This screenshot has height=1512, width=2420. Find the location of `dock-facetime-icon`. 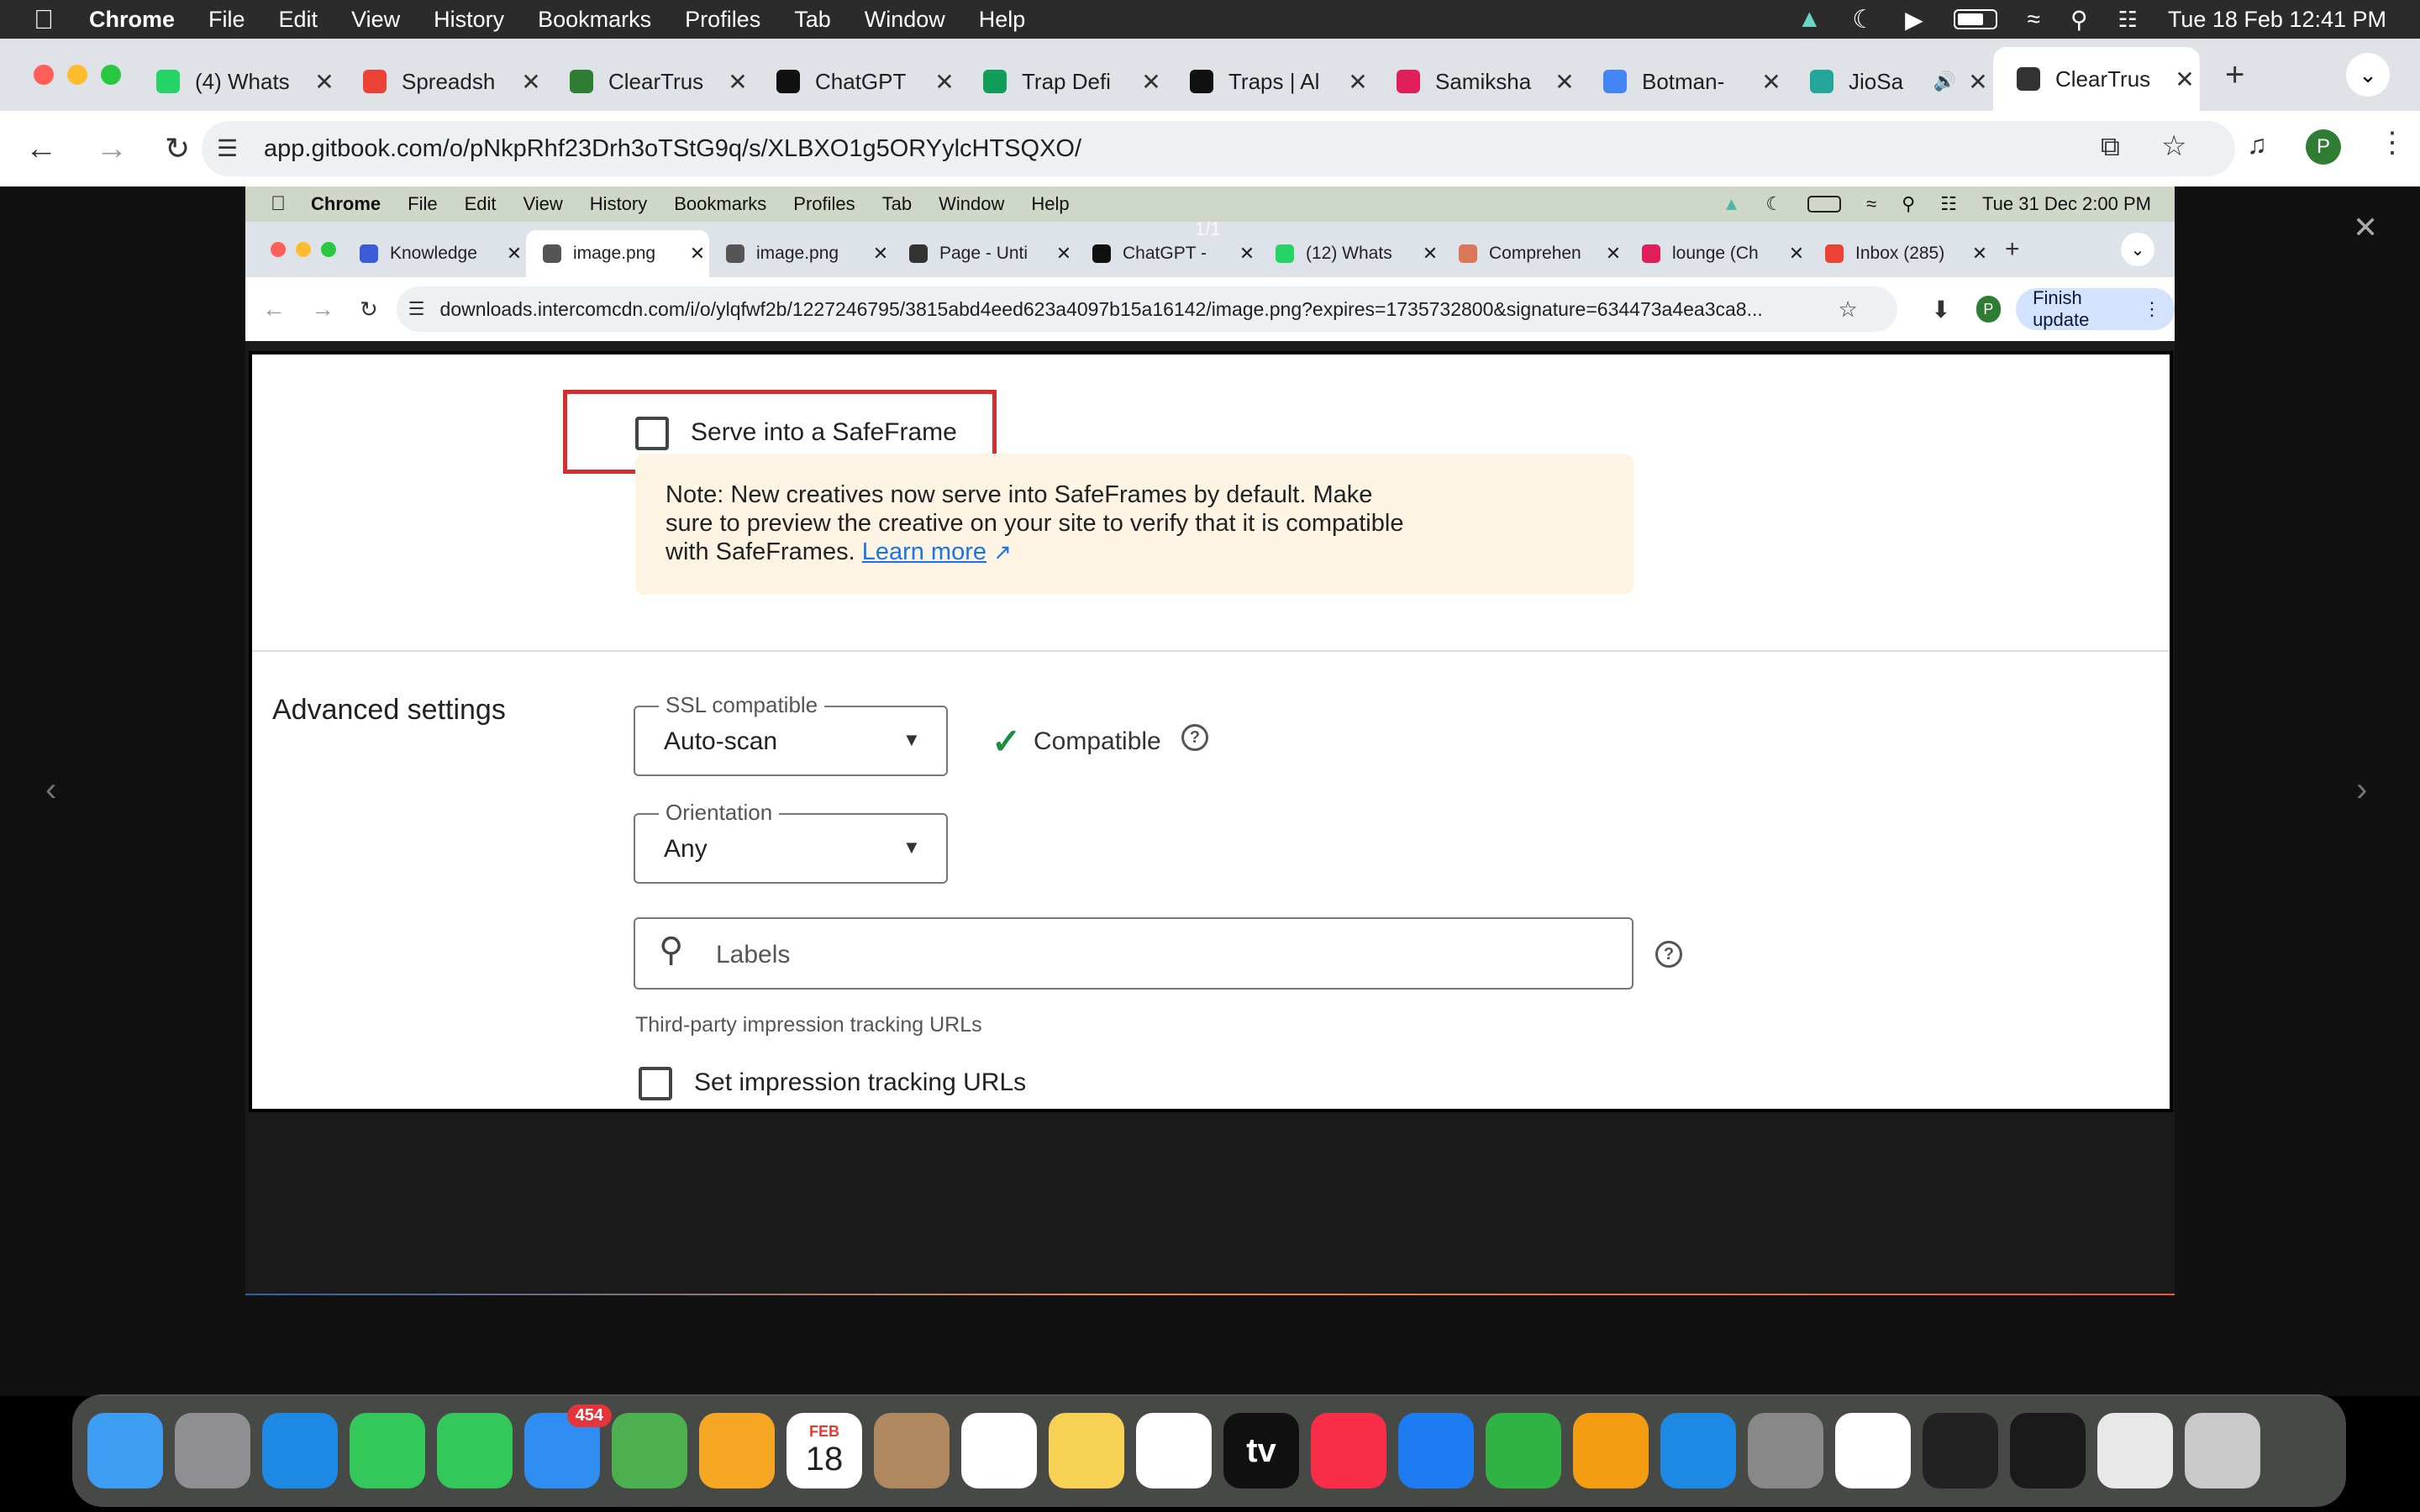

dock-facetime-icon is located at coordinates (387, 1450).